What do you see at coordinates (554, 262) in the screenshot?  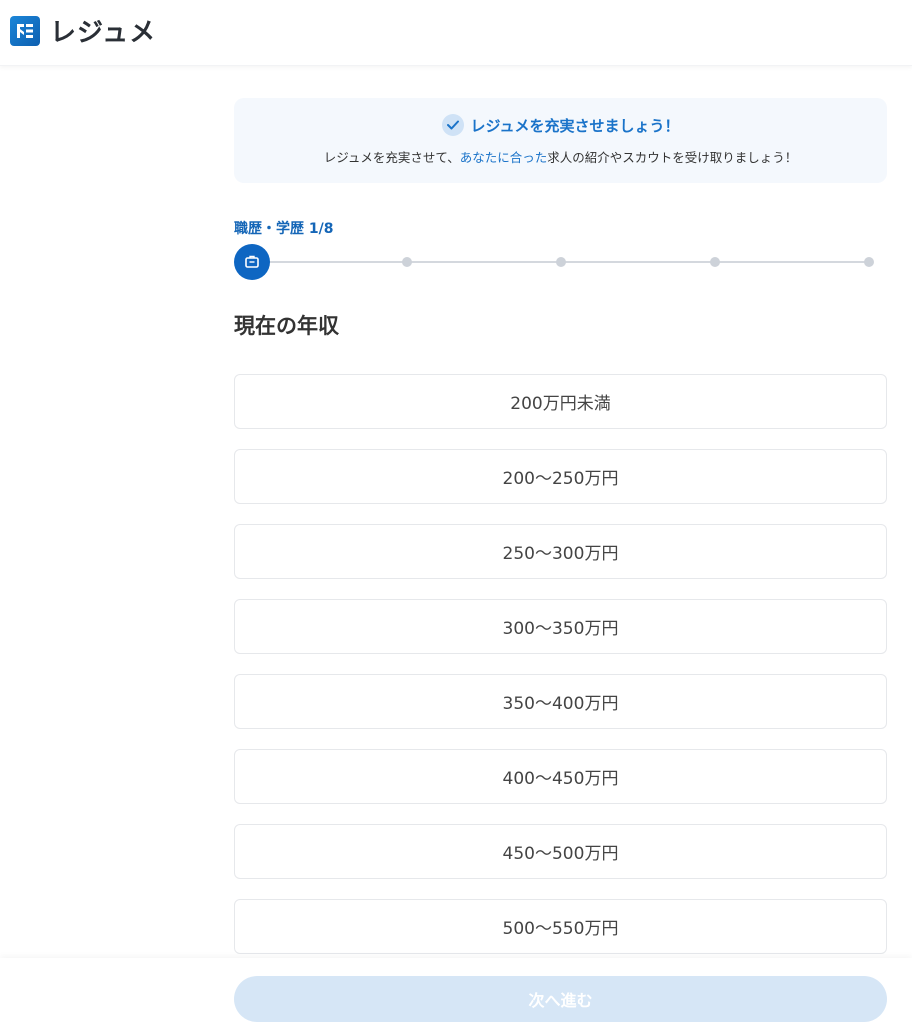 I see `step-progress` at bounding box center [554, 262].